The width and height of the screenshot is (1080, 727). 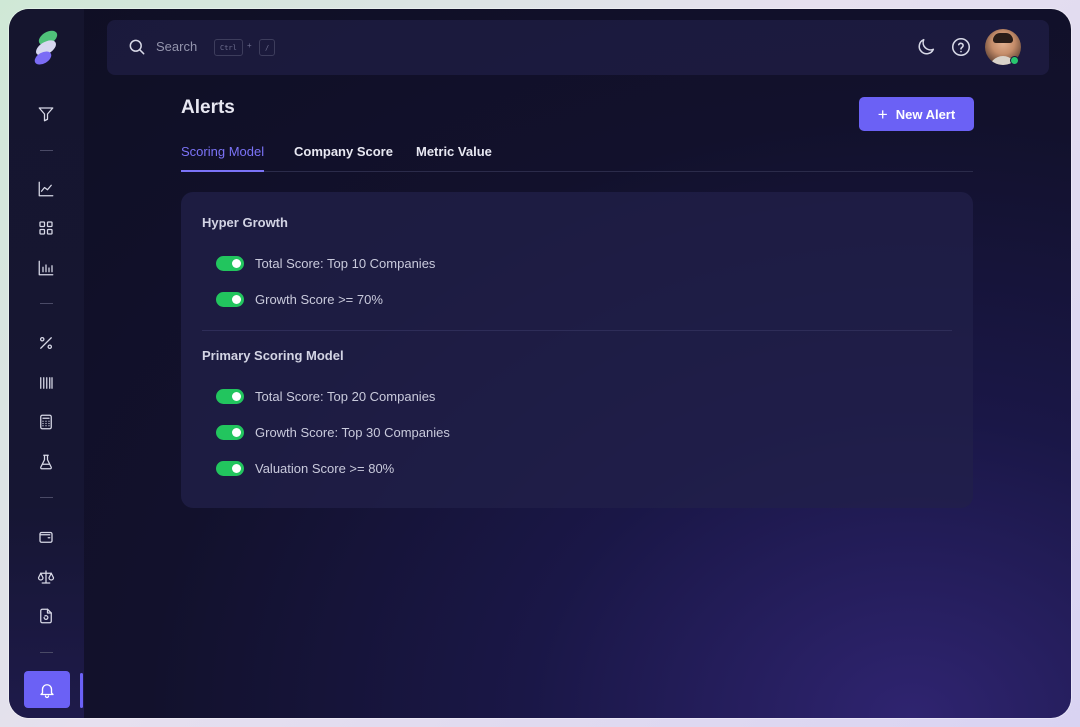 What do you see at coordinates (578, 47) in the screenshot?
I see `top-bar: Search Ctrl + /` at bounding box center [578, 47].